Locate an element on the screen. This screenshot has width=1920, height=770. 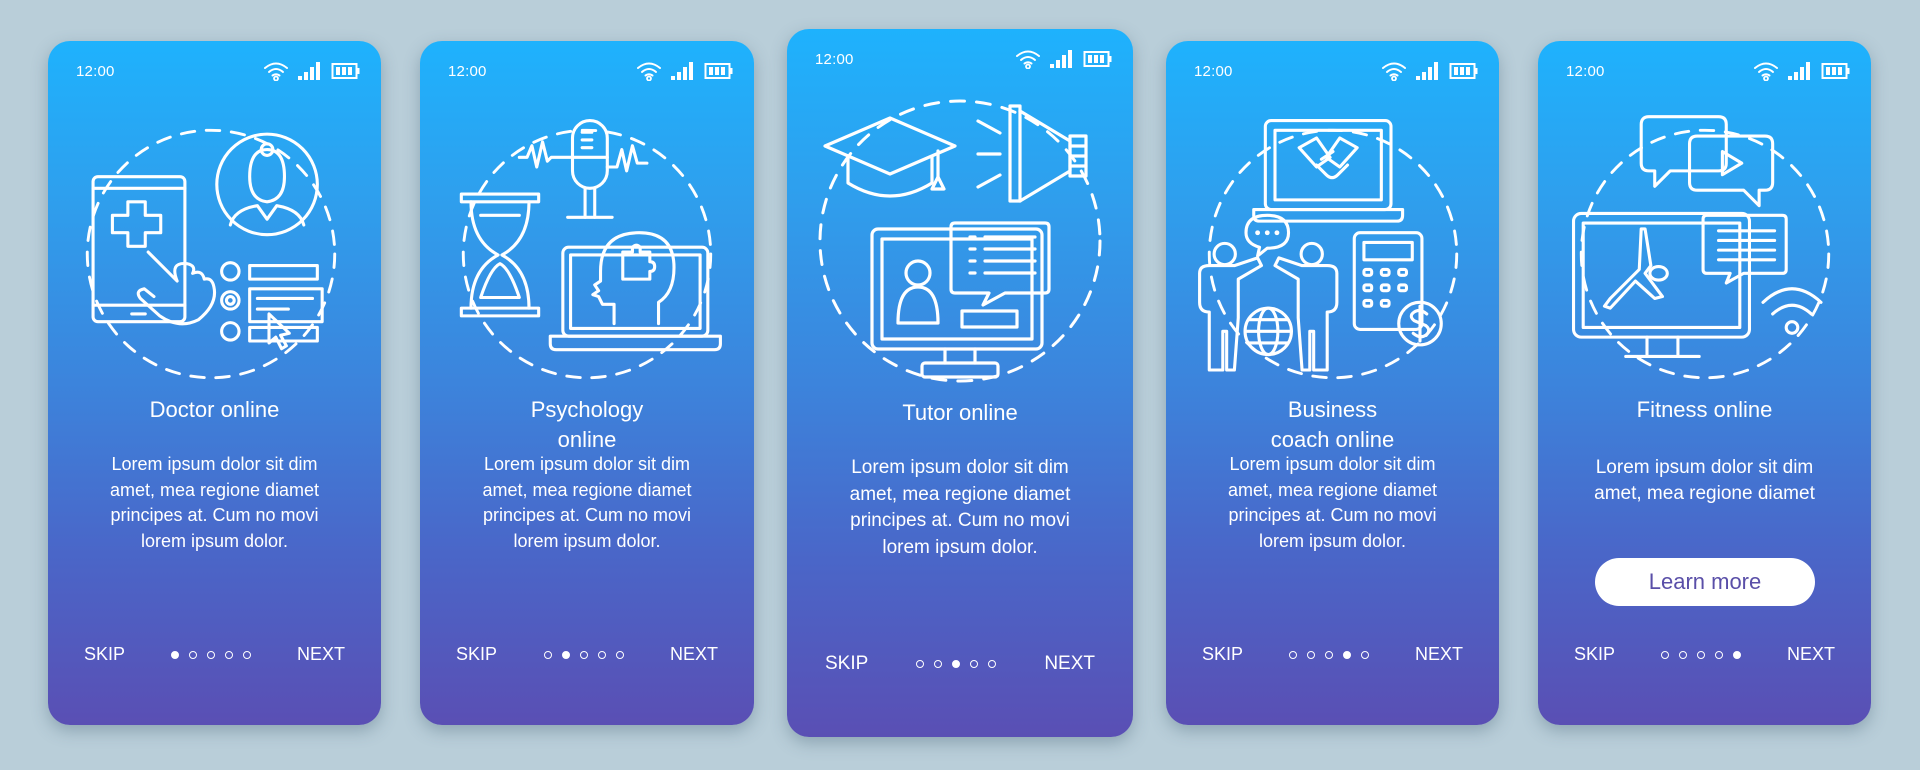
chat-lines-icon is located at coordinates (1744, 249).